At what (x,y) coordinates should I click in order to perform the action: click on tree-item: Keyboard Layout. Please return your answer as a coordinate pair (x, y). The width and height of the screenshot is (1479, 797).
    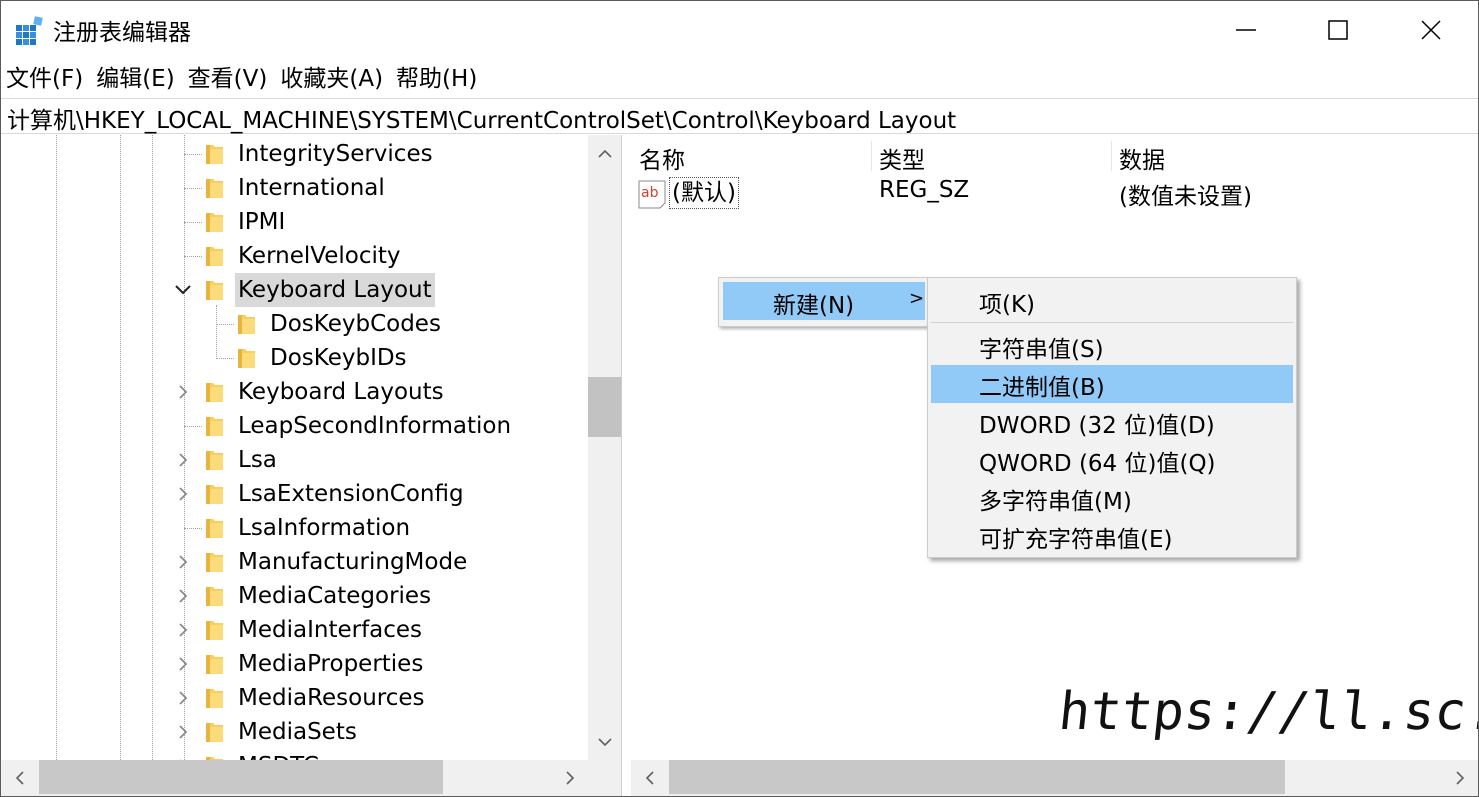
    Looking at the image, I should click on (294, 290).